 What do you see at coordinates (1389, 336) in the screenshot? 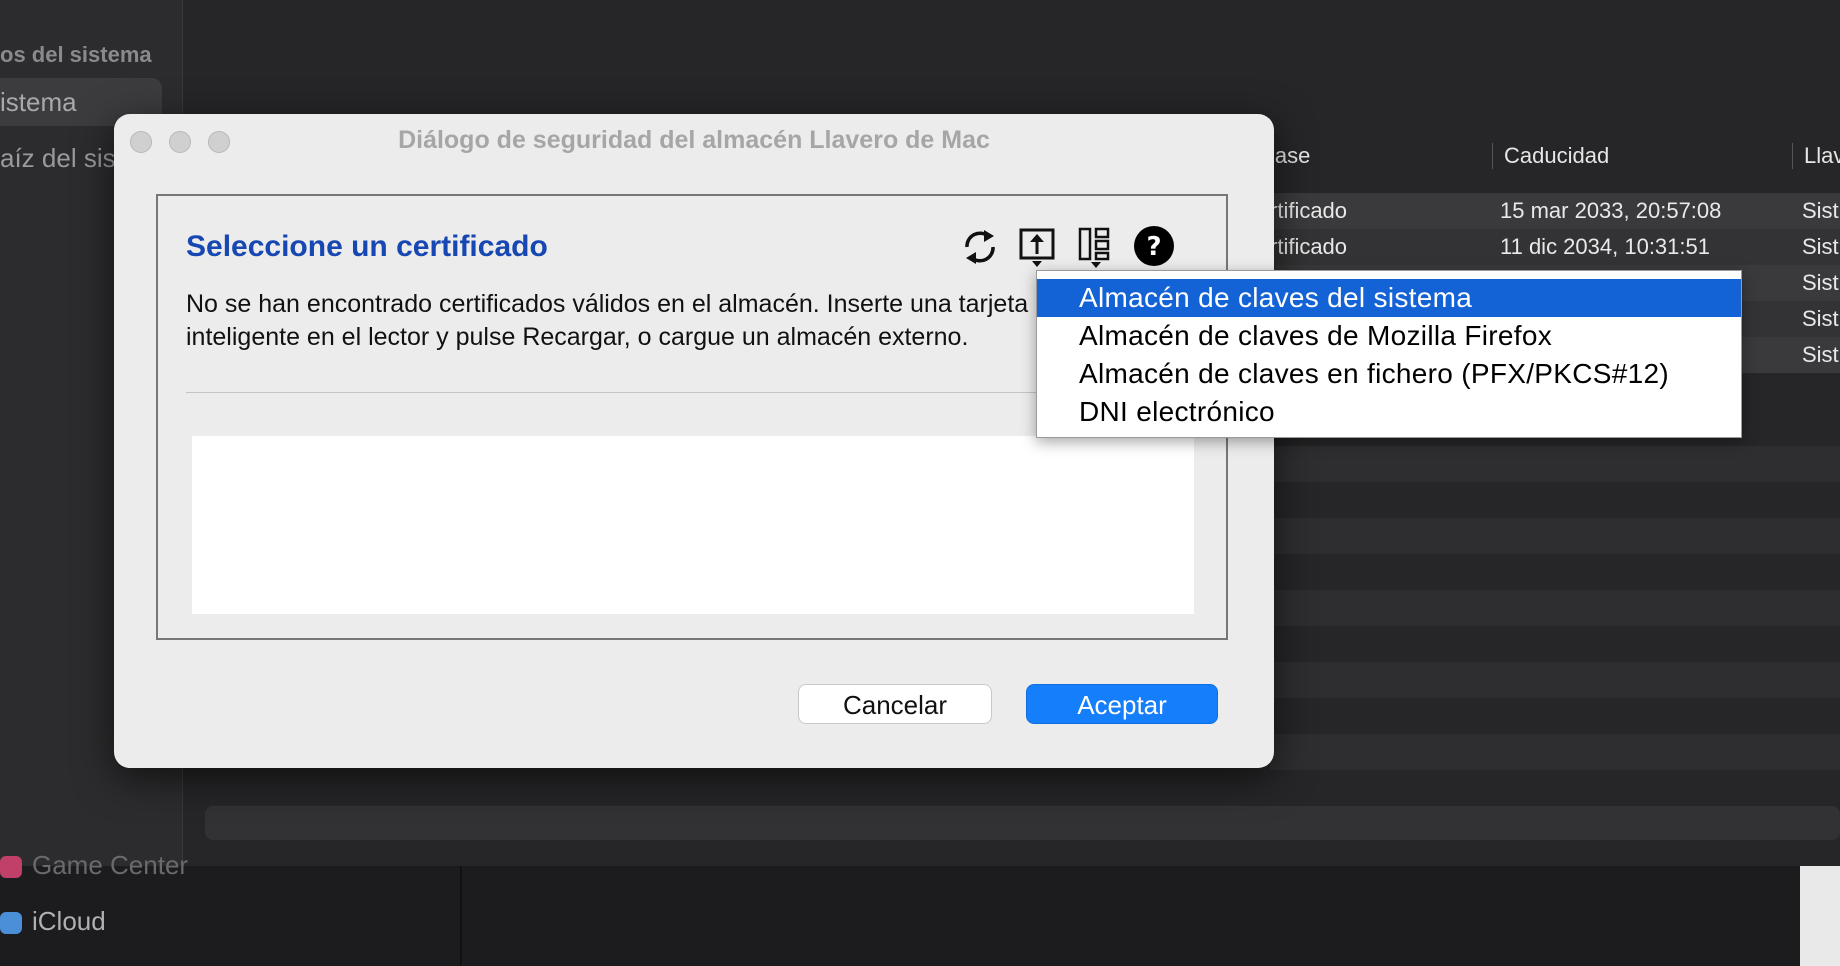
I see `menu-item-firefox-keystore: Almacén de claves de Mozilla Firefox` at bounding box center [1389, 336].